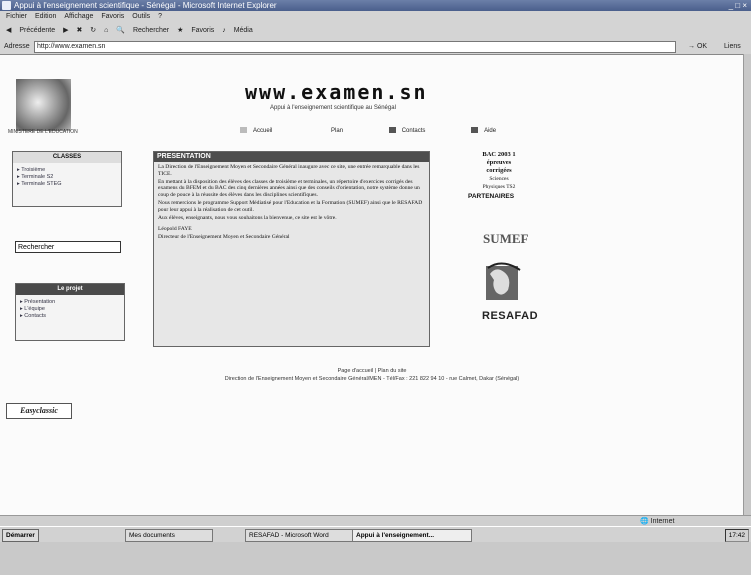 The image size is (751, 575). What do you see at coordinates (738, 5) in the screenshot?
I see `window-controls: _ □ ×` at bounding box center [738, 5].